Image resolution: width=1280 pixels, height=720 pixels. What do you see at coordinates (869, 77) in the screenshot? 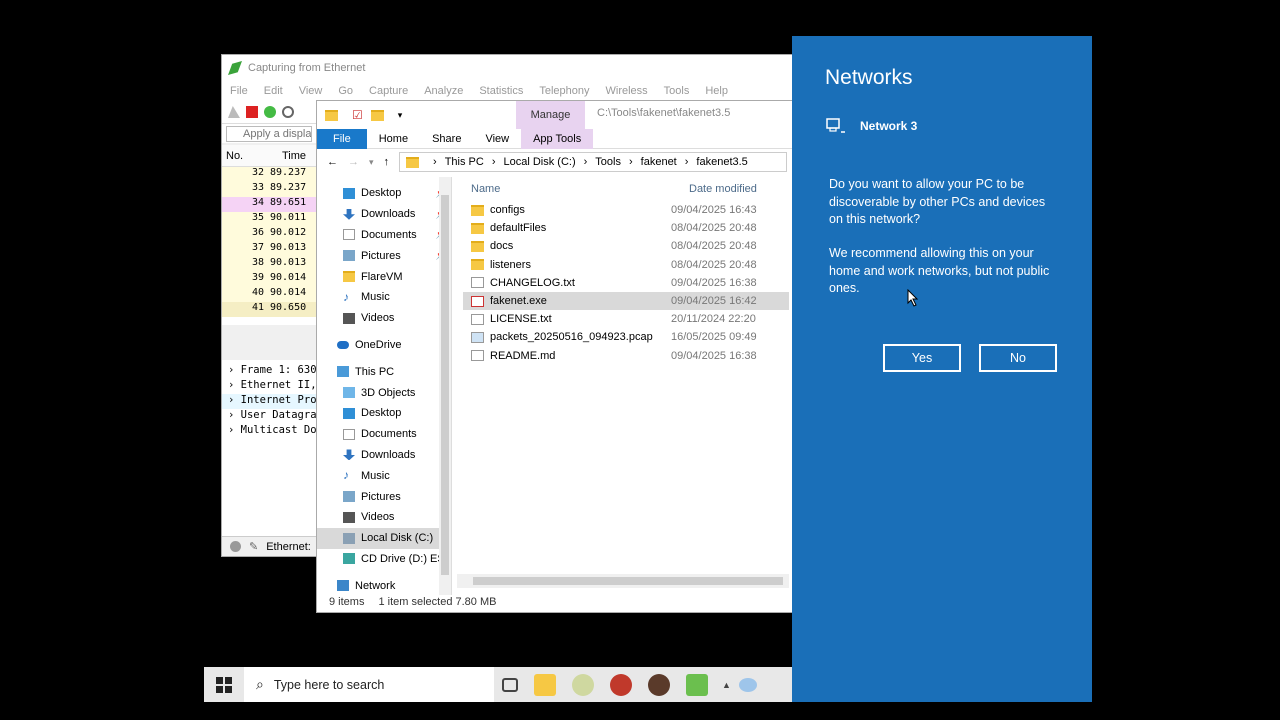
I see `networks-title: Networks` at bounding box center [869, 77].